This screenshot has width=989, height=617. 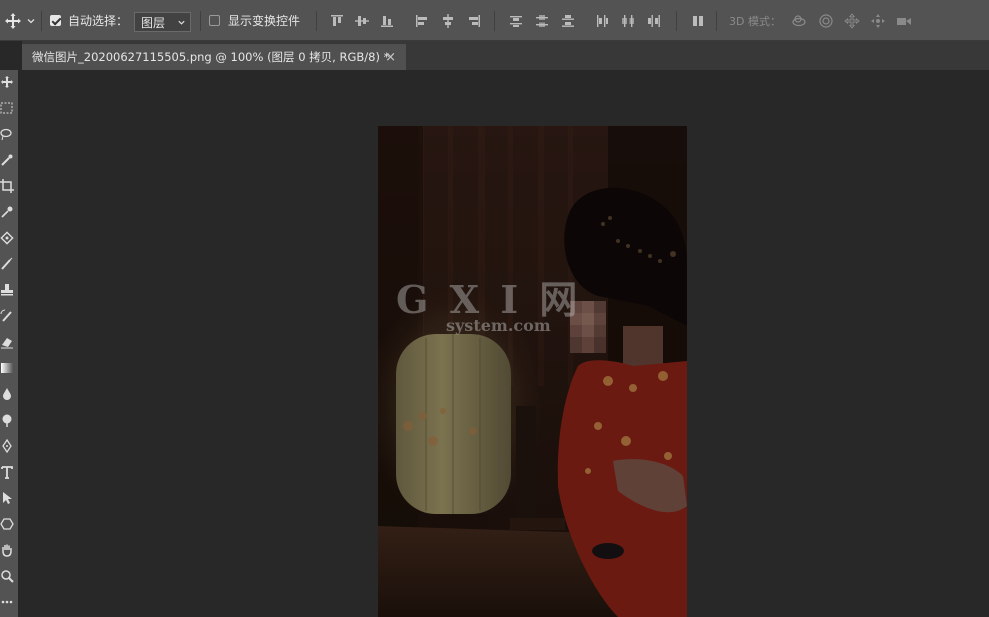 I want to click on more-tools-icon, so click(x=7, y=602).